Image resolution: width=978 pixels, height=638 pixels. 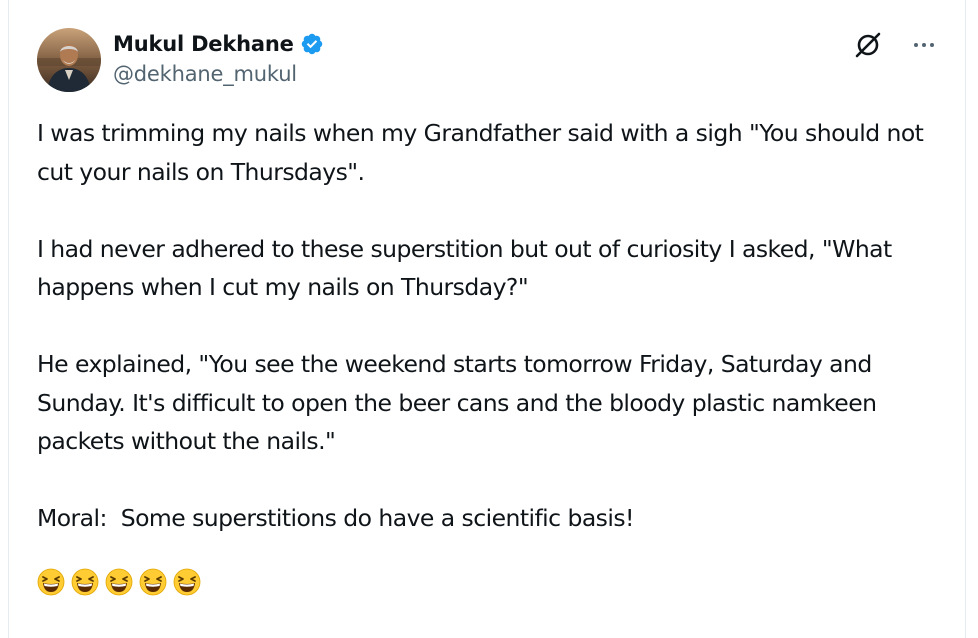 I want to click on profile-photo-icon, so click(x=69, y=60).